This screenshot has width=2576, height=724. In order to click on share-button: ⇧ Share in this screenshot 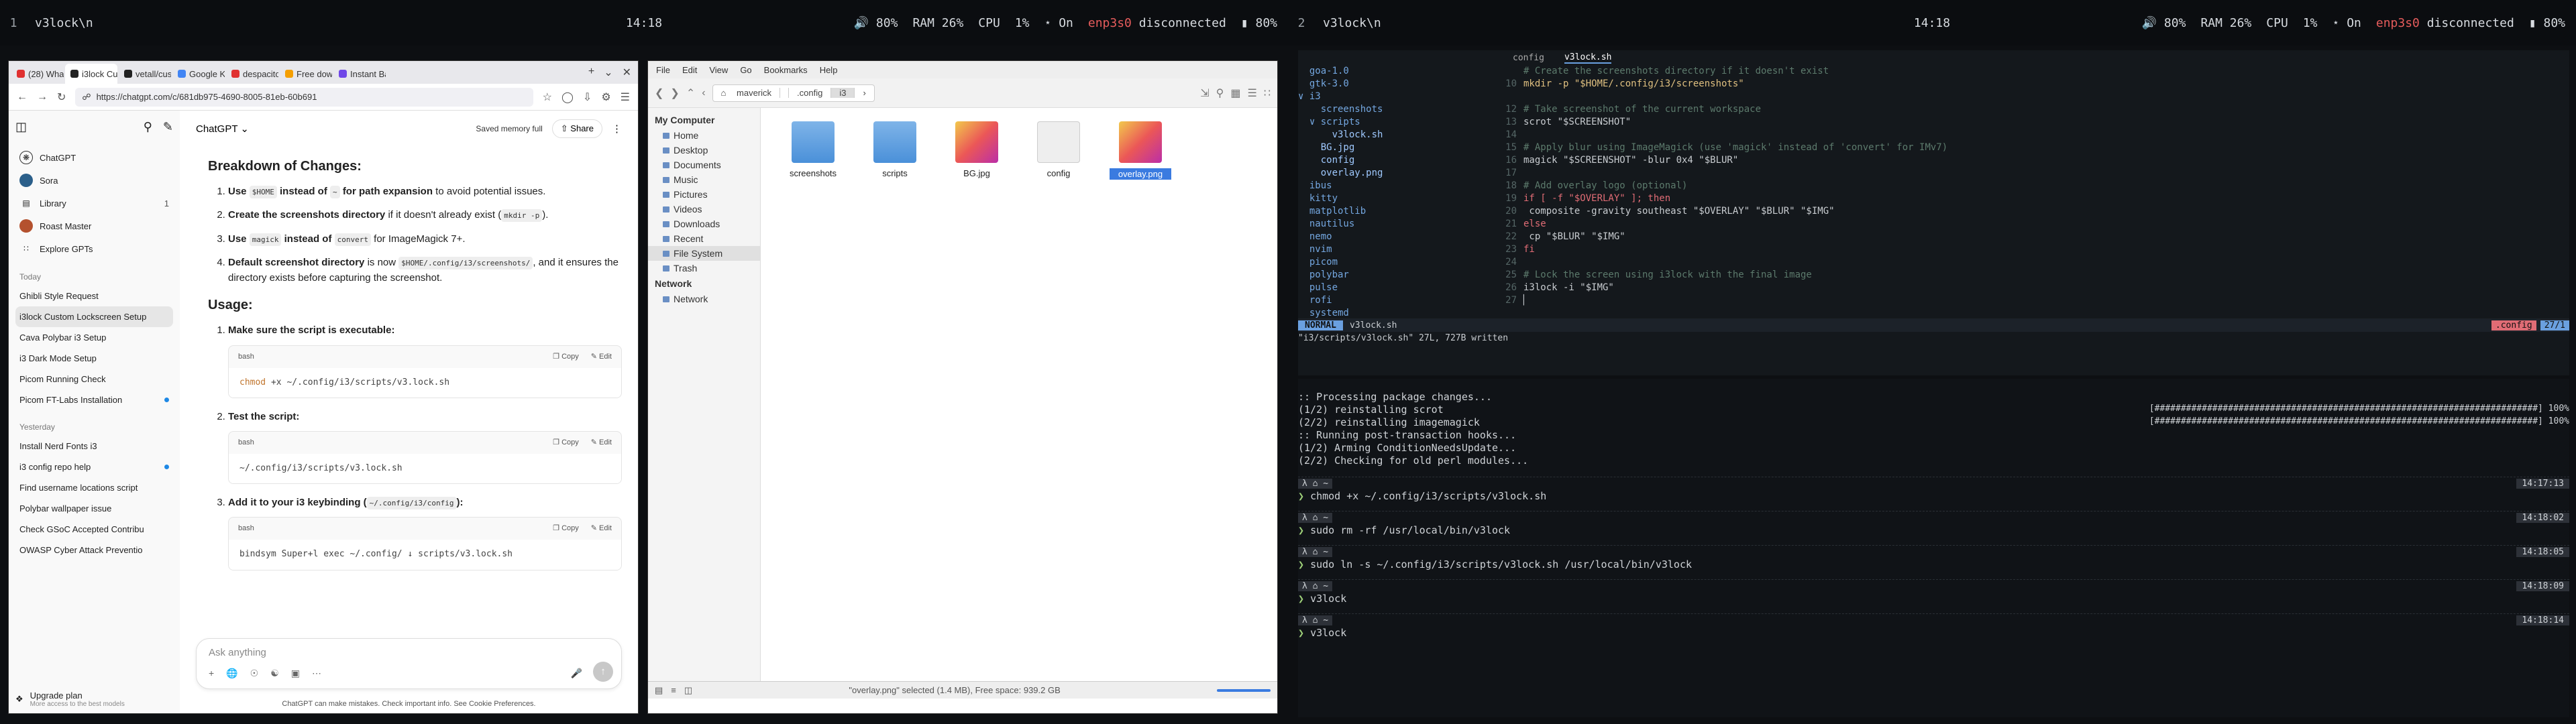, I will do `click(576, 128)`.